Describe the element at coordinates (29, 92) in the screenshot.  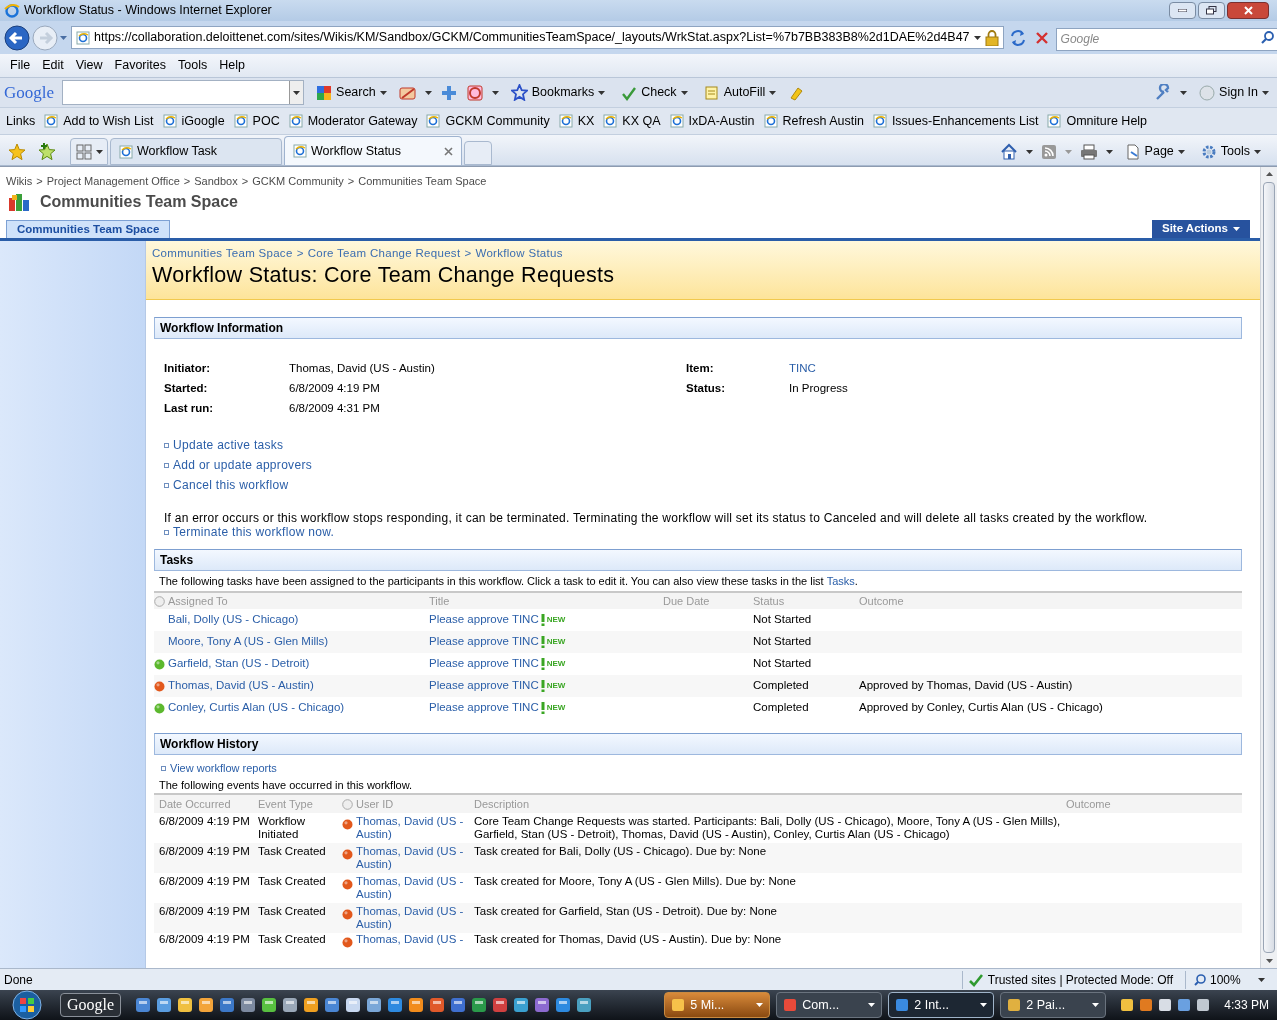
I see `google-logo: Google` at that location.